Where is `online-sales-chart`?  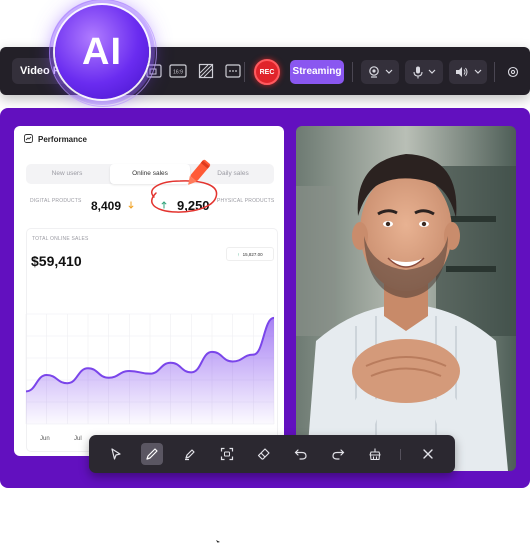
online-sales-chart is located at coordinates (150, 369).